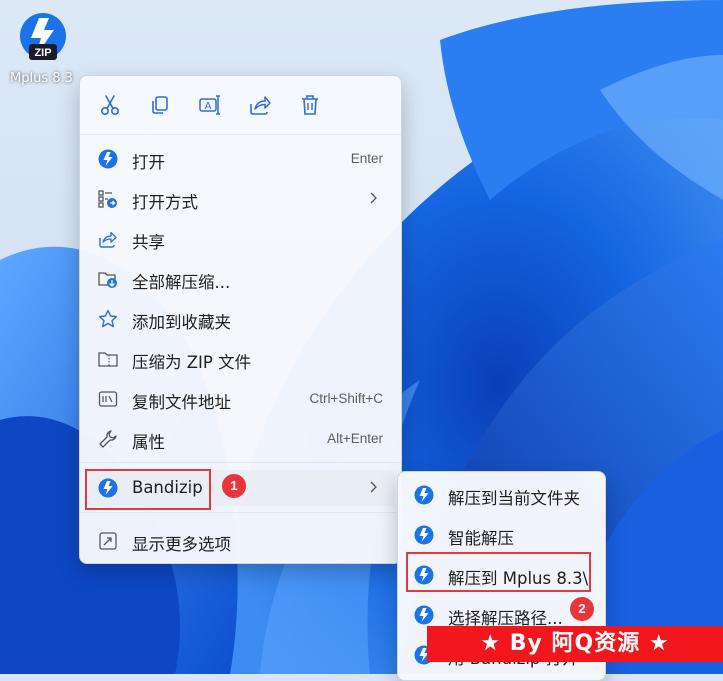 The image size is (723, 681). I want to click on star-icon, so click(108, 319).